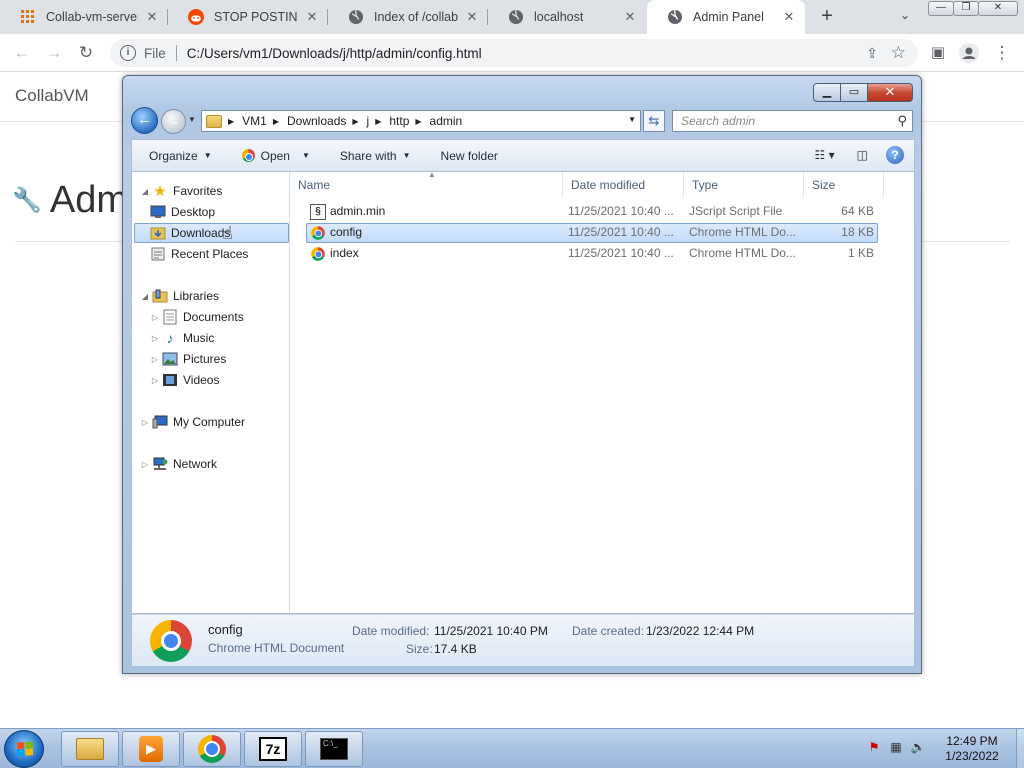 Image resolution: width=1024 pixels, height=768 pixels. What do you see at coordinates (862, 155) in the screenshot?
I see `preview-pane-icon: ◫` at bounding box center [862, 155].